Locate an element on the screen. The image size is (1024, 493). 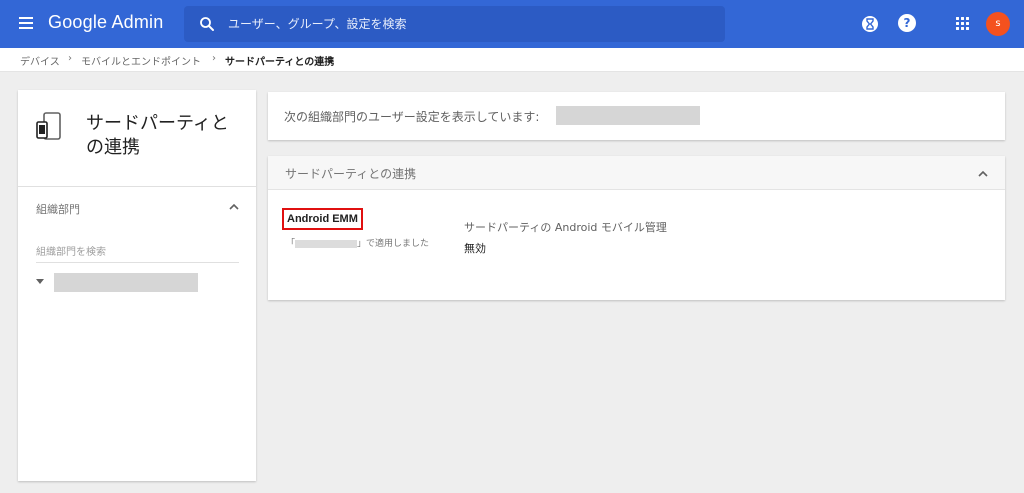
applied-from-note: 「」で適用しました is located at coordinates (358, 244).